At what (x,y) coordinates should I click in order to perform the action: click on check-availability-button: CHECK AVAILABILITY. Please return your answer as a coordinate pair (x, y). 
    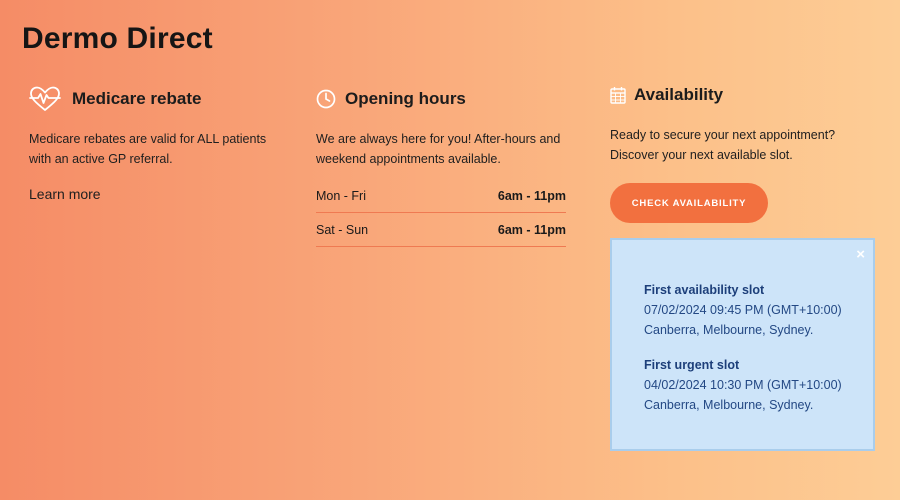
    Looking at the image, I should click on (689, 203).